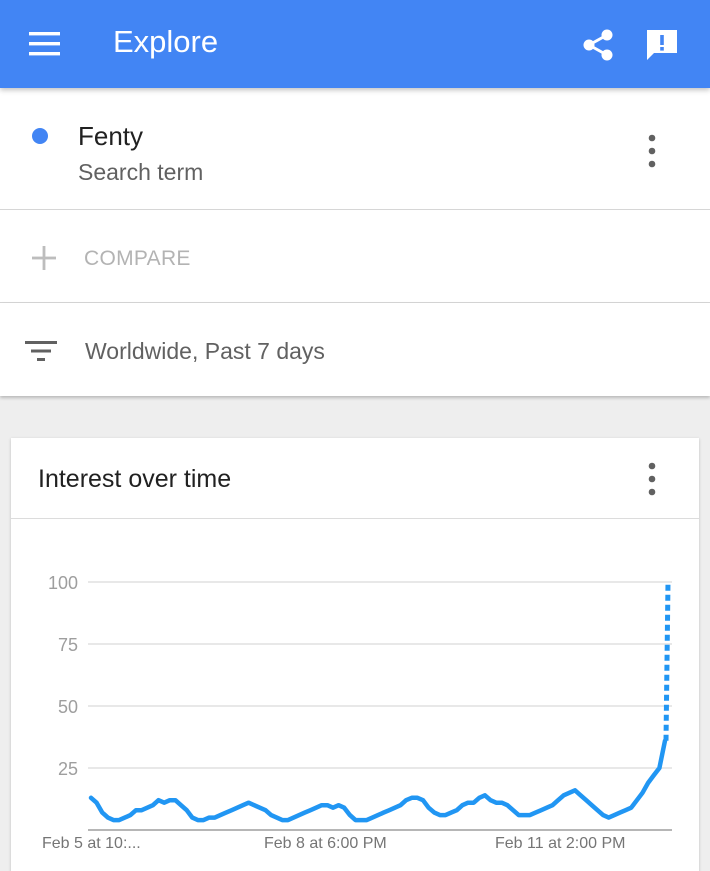 The image size is (710, 871). What do you see at coordinates (135, 479) in the screenshot?
I see `card-title: Interest over time` at bounding box center [135, 479].